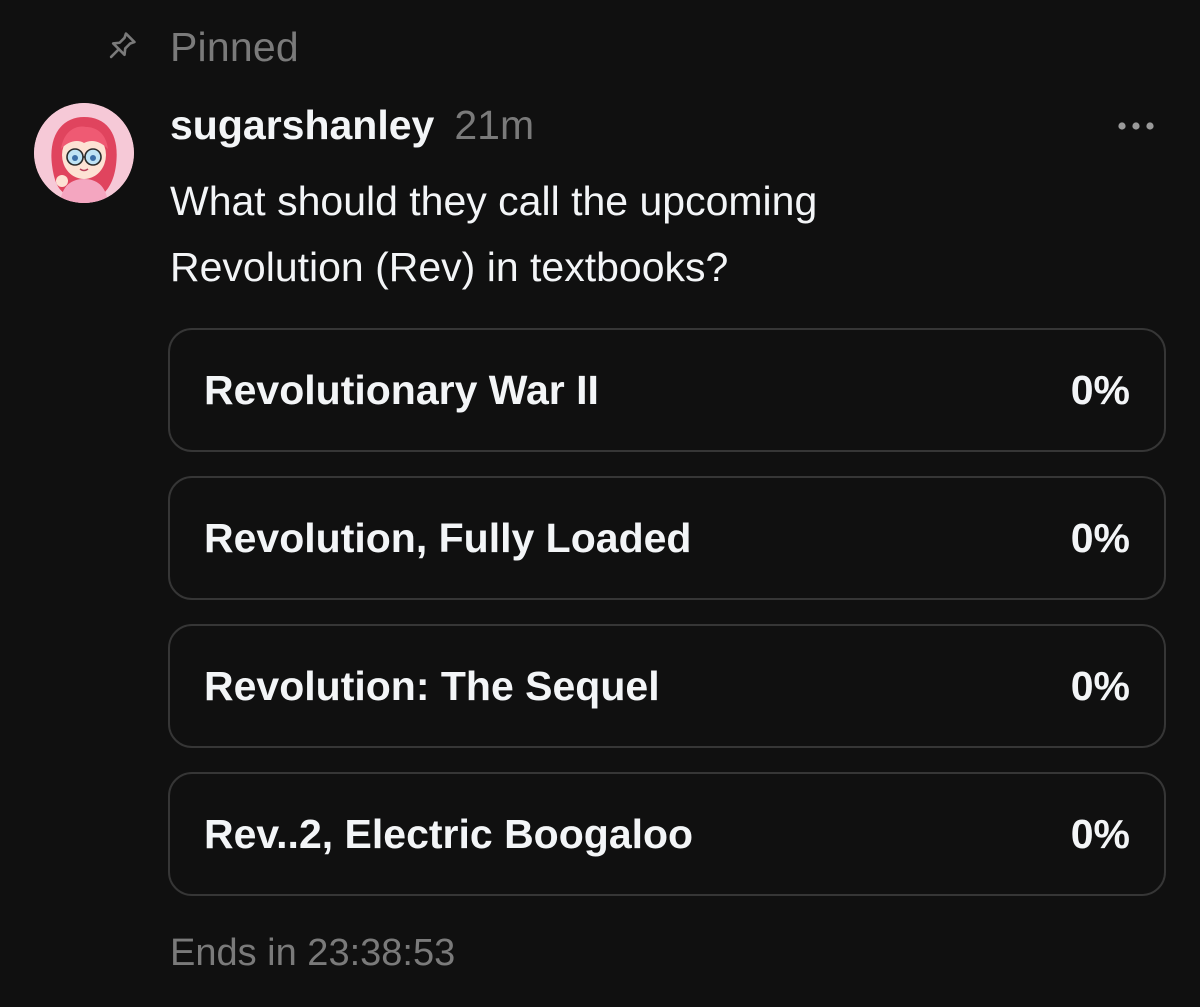 Image resolution: width=1200 pixels, height=1007 pixels. Describe the element at coordinates (448, 537) in the screenshot. I see `poll-option-label: Revolution, Fully Loaded` at that location.